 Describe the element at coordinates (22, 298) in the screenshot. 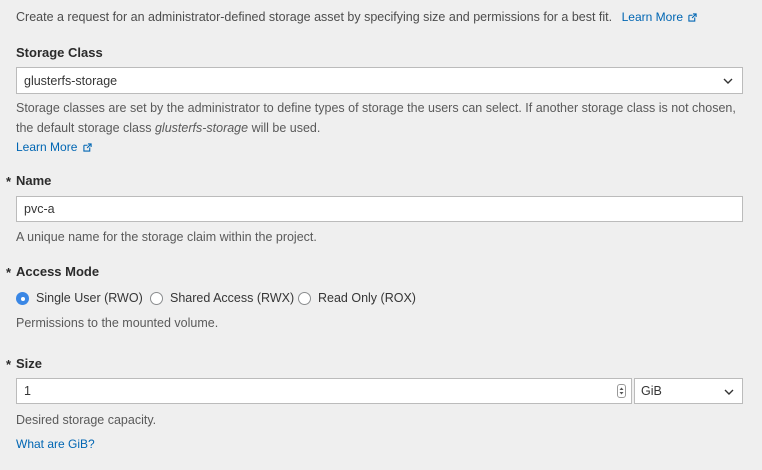

I see `radio-single-user` at that location.